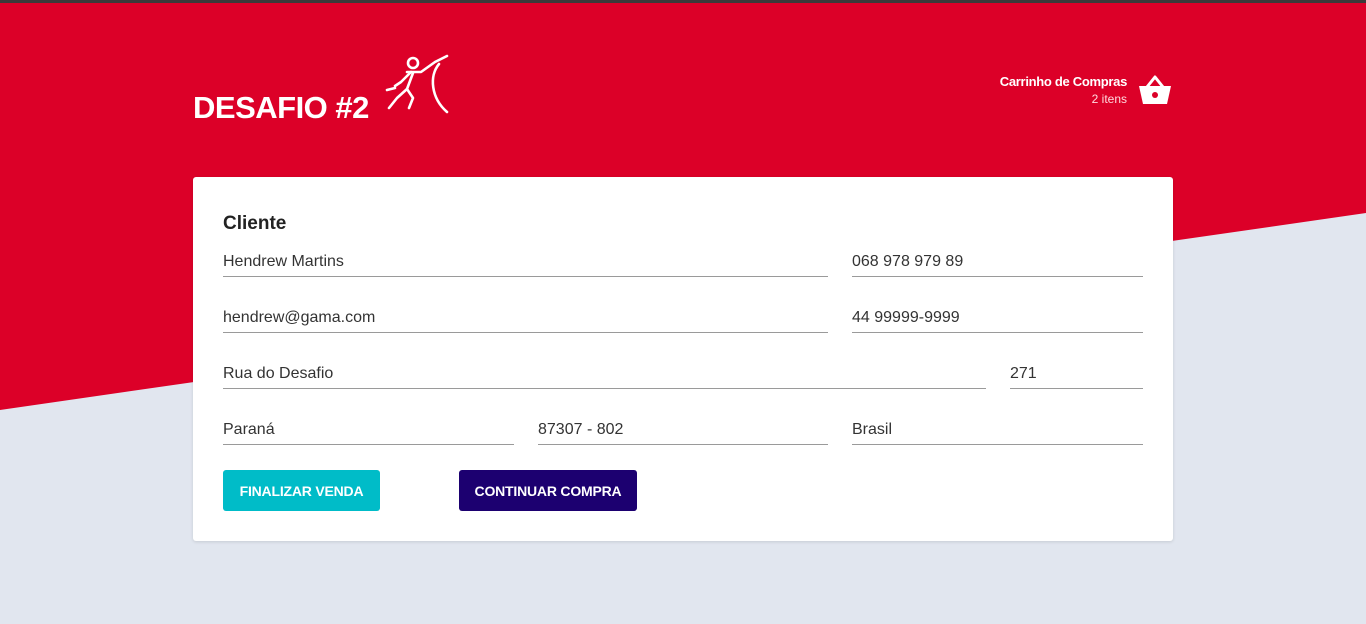  What do you see at coordinates (548, 490) in the screenshot?
I see `continue-shopping-button: CONTINUAR COMPRA` at bounding box center [548, 490].